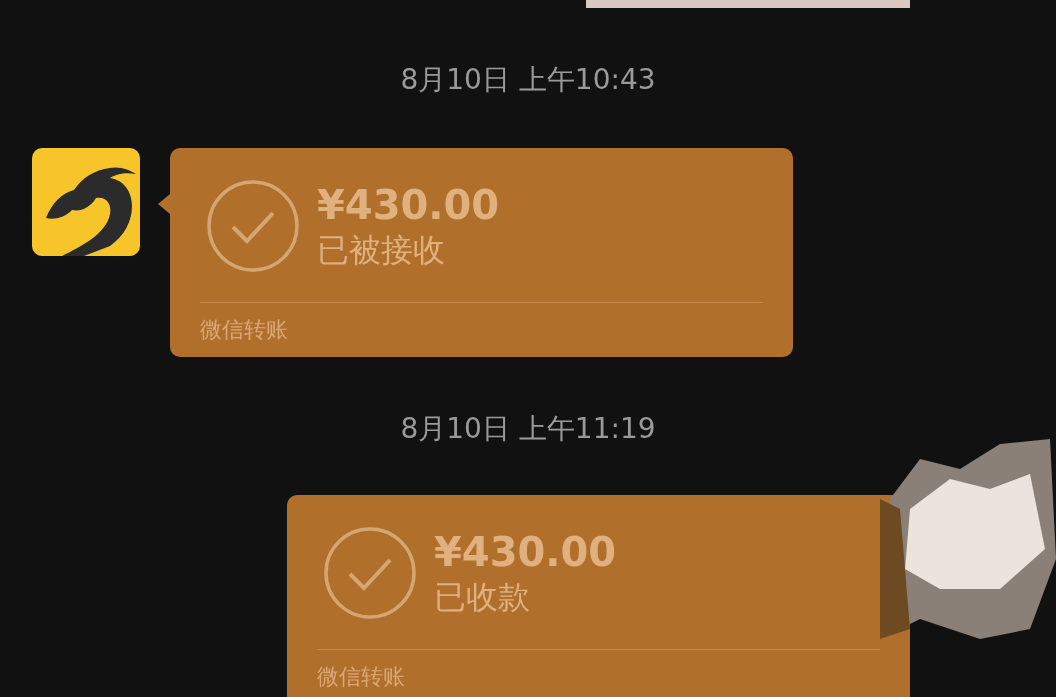 This screenshot has width=1056, height=697. What do you see at coordinates (528, 429) in the screenshot?
I see `message-timestamp: 8月10日 上午11:19` at bounding box center [528, 429].